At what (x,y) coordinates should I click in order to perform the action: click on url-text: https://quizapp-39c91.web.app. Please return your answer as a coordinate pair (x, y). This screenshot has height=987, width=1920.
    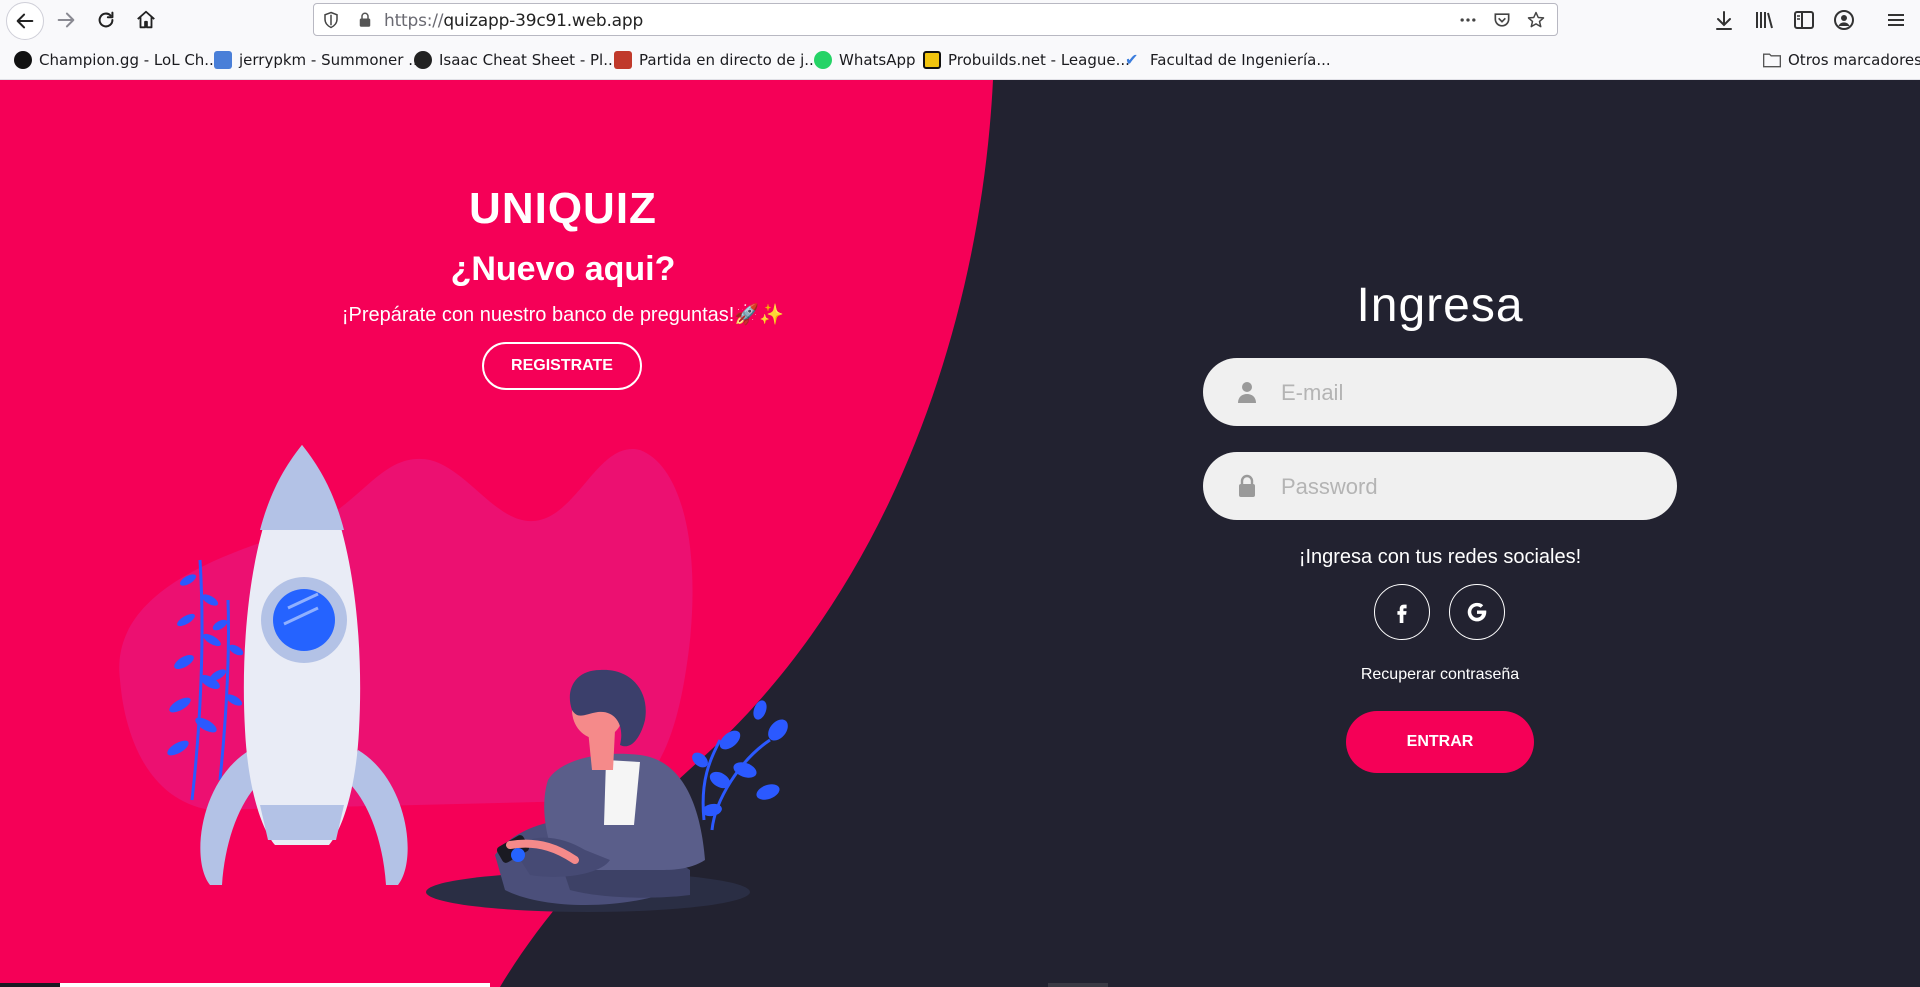
    Looking at the image, I should click on (513, 21).